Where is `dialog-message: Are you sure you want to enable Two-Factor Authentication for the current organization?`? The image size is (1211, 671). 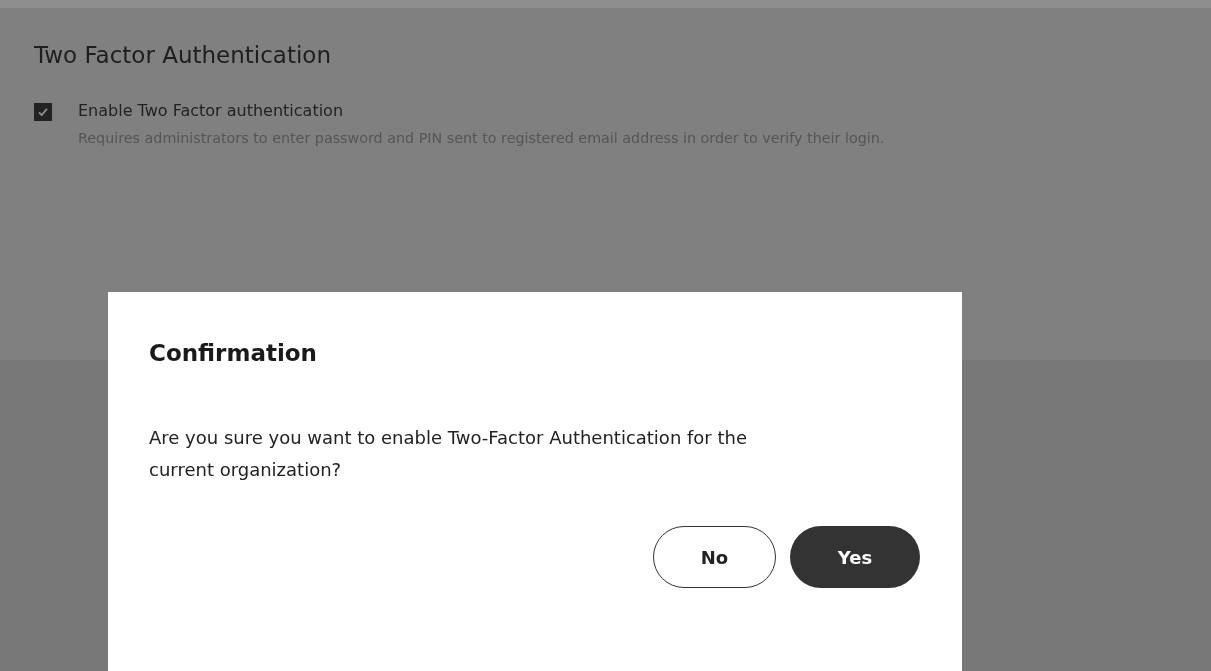
dialog-message: Are you sure you want to enable Two-Factor Authentication for the current organization? is located at coordinates (449, 454).